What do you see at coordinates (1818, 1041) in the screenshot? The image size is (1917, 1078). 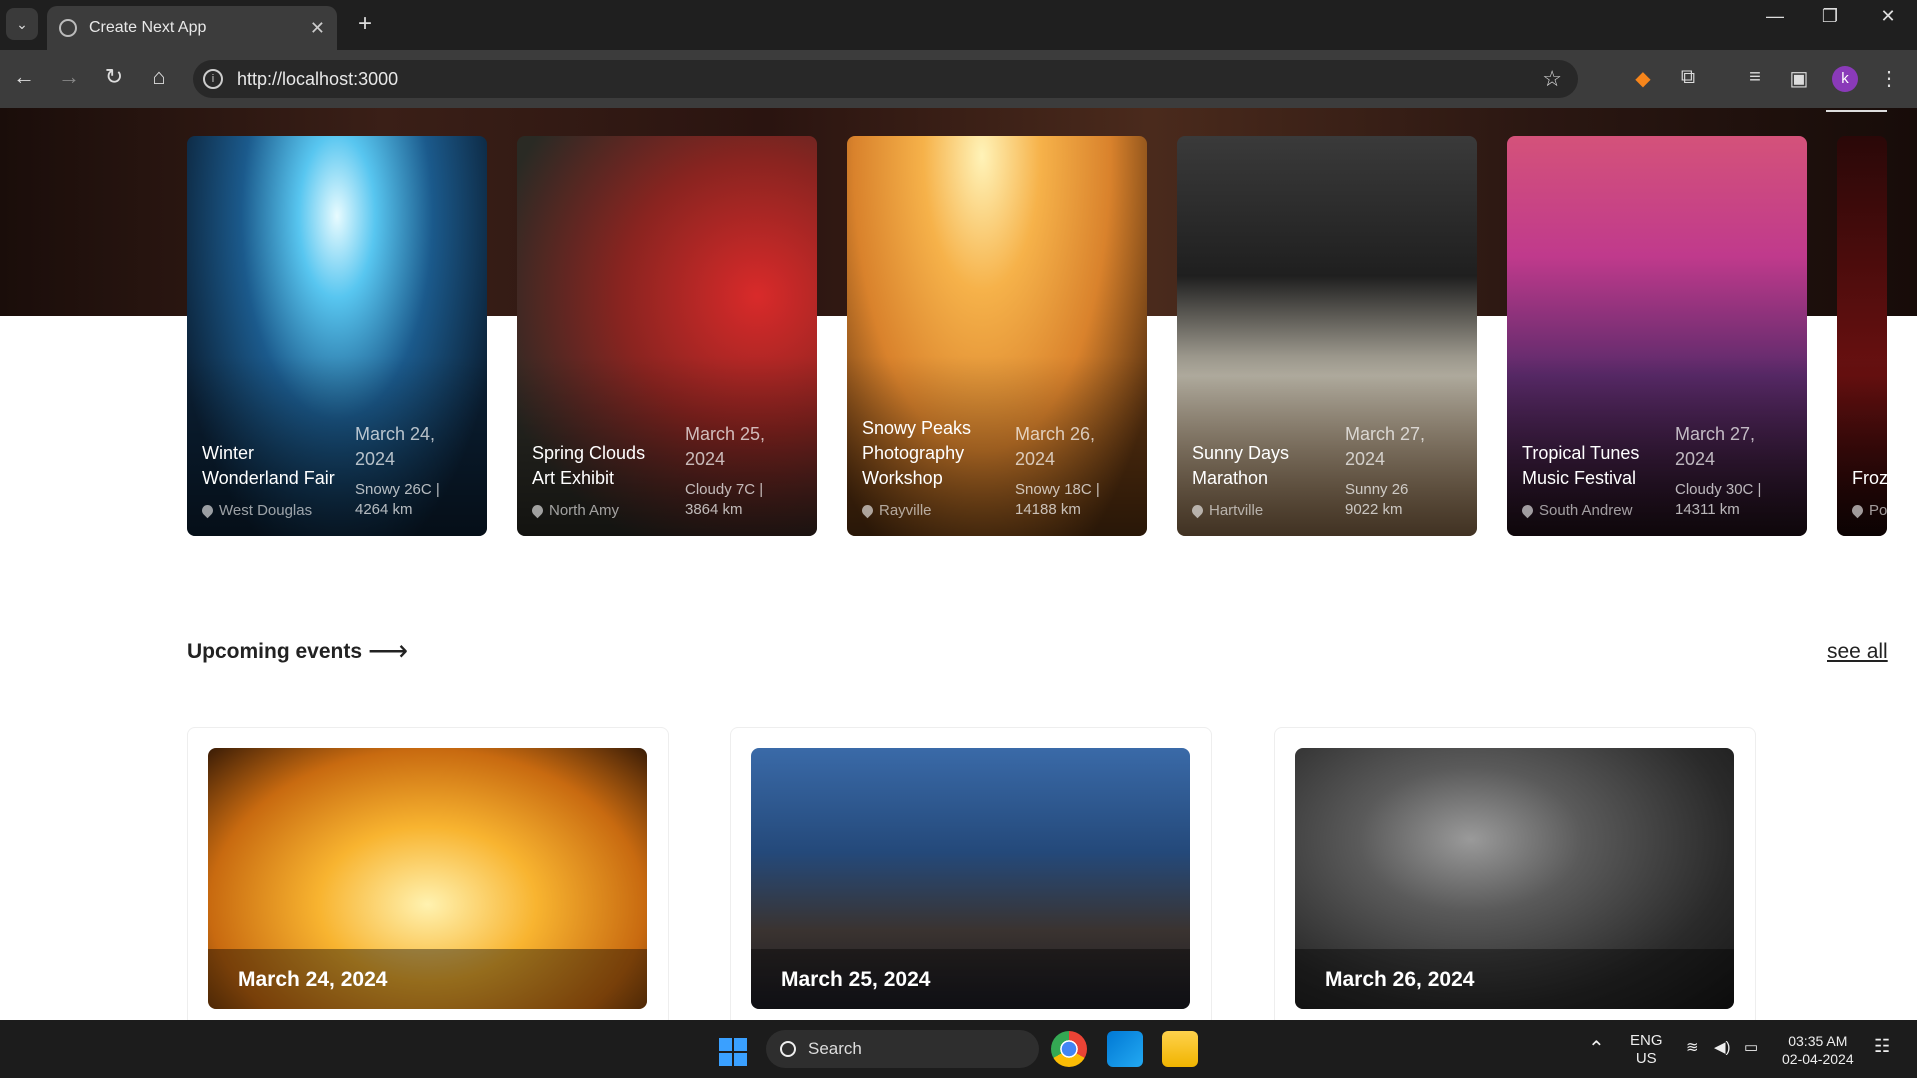 I see `clock-time: 03:35 AM` at bounding box center [1818, 1041].